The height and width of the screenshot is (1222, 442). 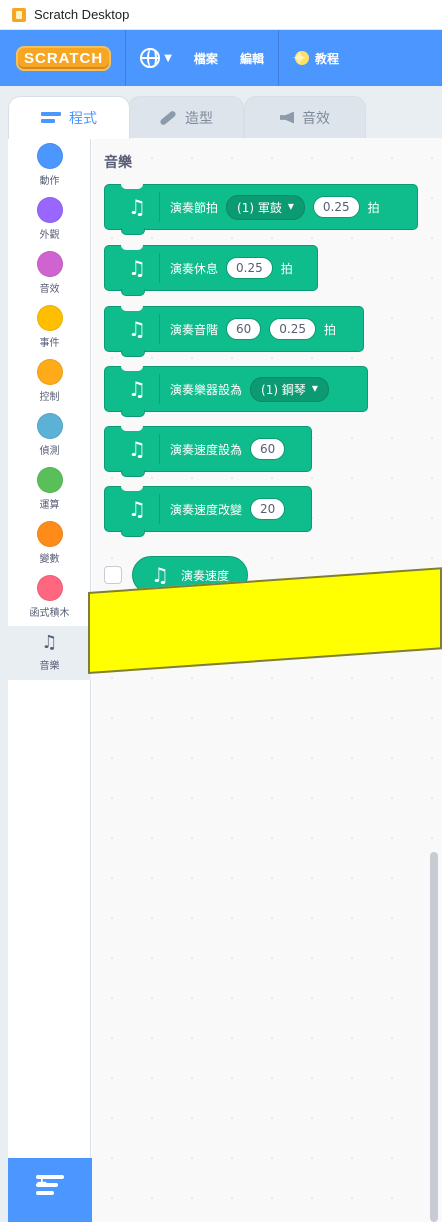 What do you see at coordinates (49, 480) in the screenshot?
I see `category-operators-dot` at bounding box center [49, 480].